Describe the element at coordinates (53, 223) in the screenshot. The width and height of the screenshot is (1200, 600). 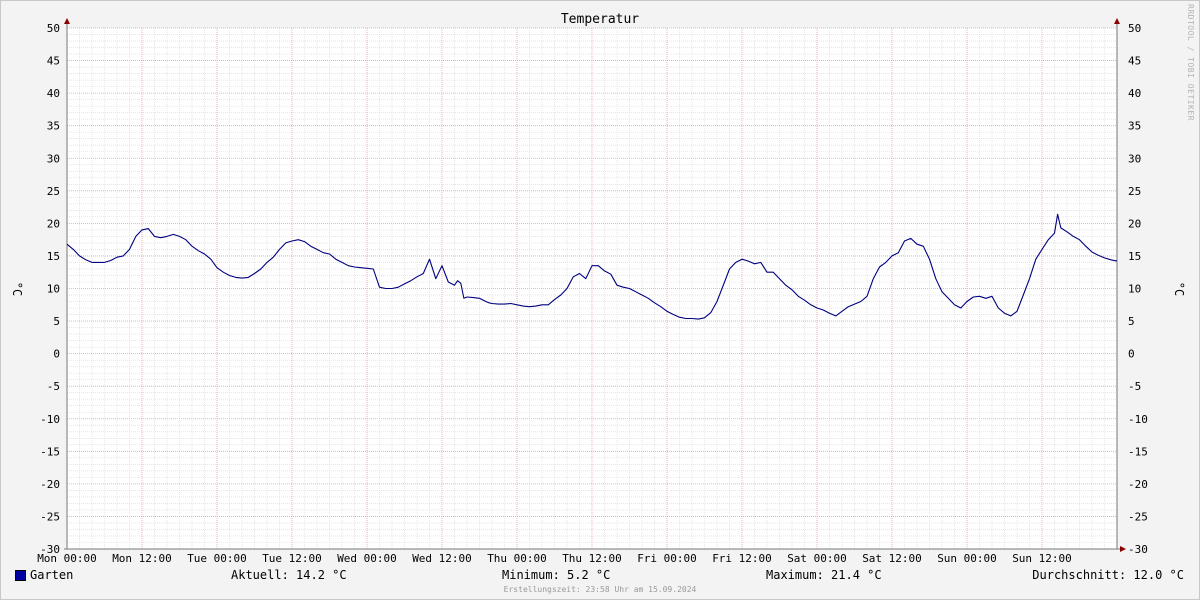
I see `y-tick-label-left: 20` at that location.